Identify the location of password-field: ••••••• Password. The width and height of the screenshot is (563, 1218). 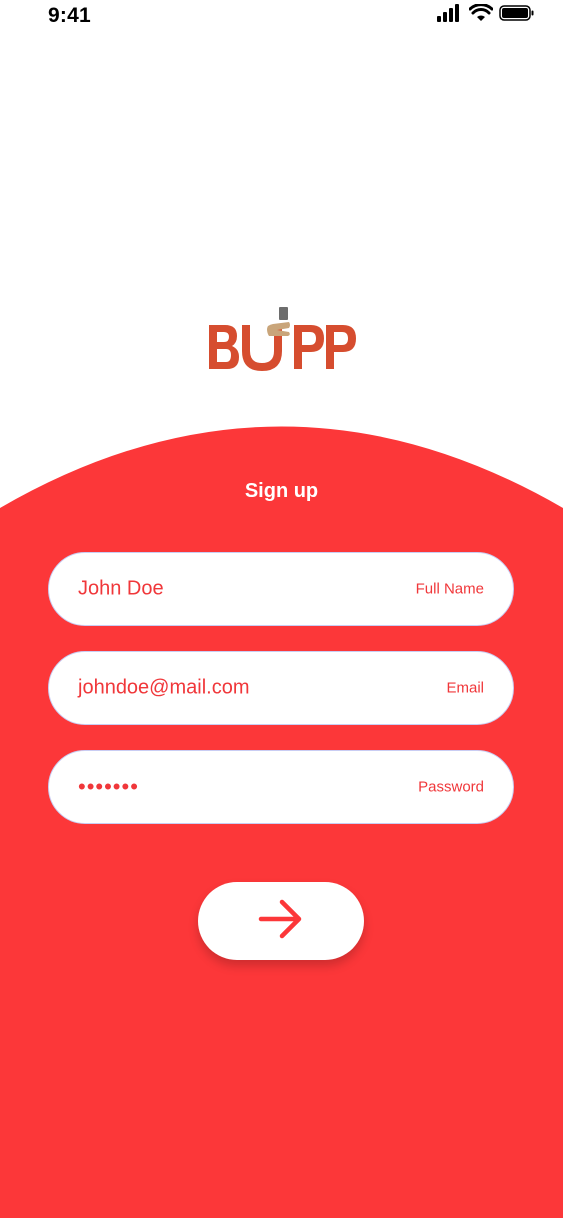
(281, 787).